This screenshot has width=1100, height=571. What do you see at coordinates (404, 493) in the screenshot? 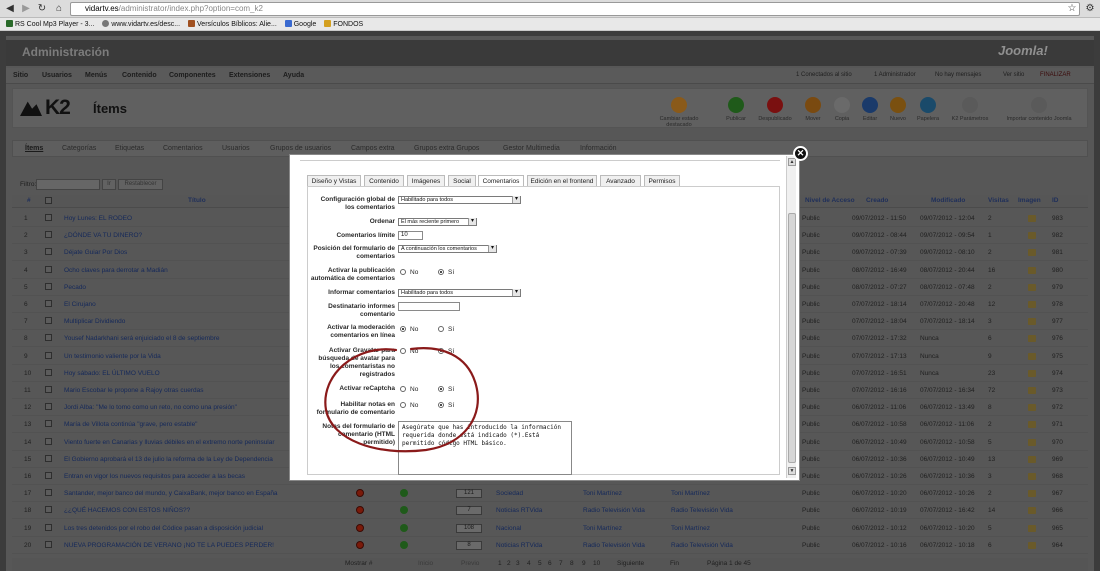
I see `published-toggle-icon` at bounding box center [404, 493].